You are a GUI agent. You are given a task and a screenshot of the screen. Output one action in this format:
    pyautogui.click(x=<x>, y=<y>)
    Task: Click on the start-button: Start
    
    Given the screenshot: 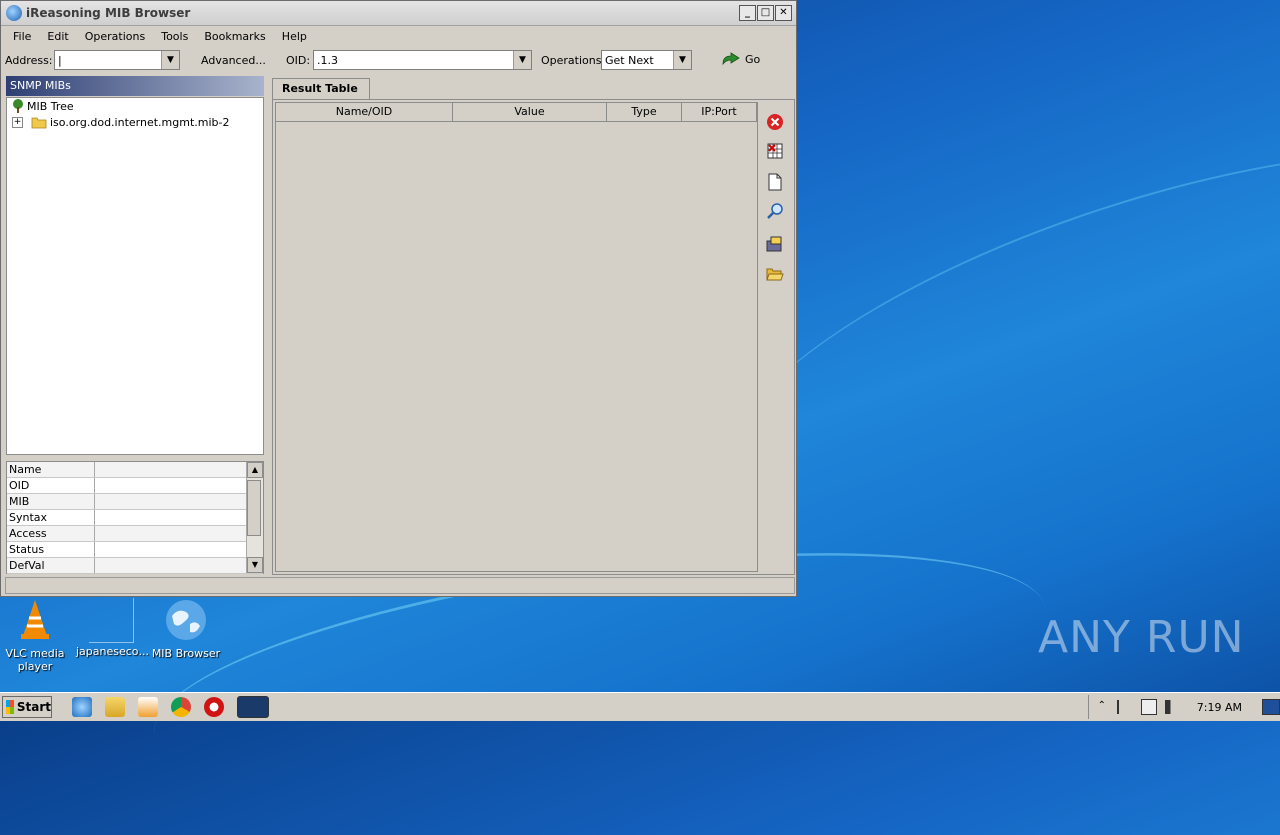 What is the action you would take?
    pyautogui.click(x=27, y=707)
    